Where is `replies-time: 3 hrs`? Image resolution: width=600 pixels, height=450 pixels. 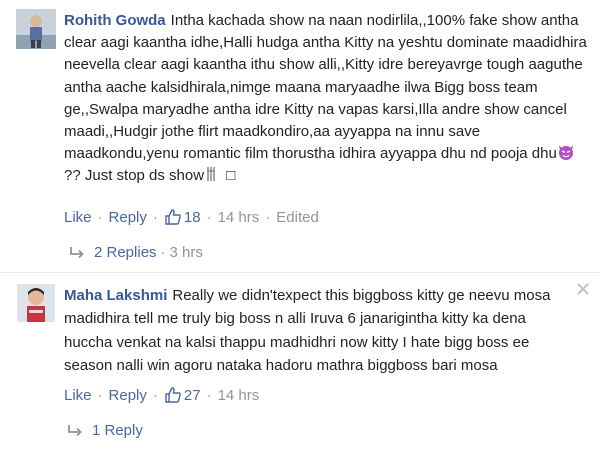 replies-time: 3 hrs is located at coordinates (186, 252).